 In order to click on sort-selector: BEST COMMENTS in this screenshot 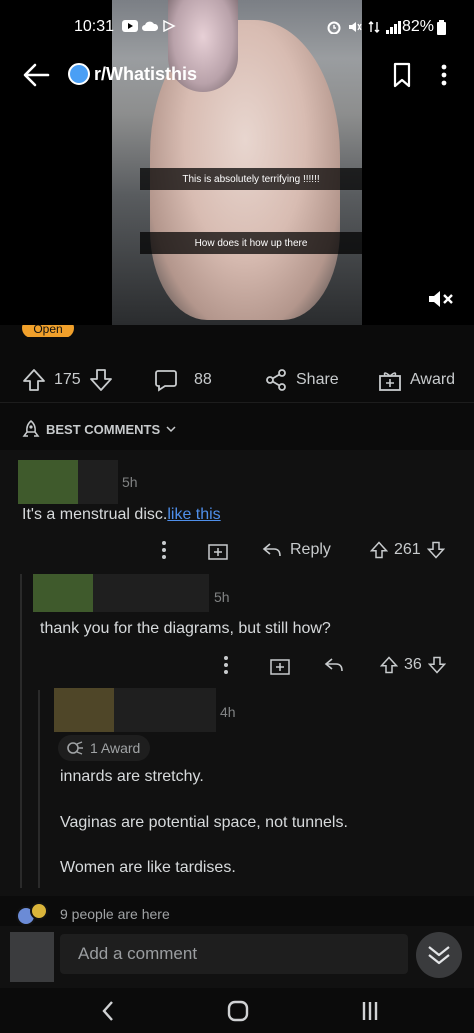, I will do `click(99, 429)`.